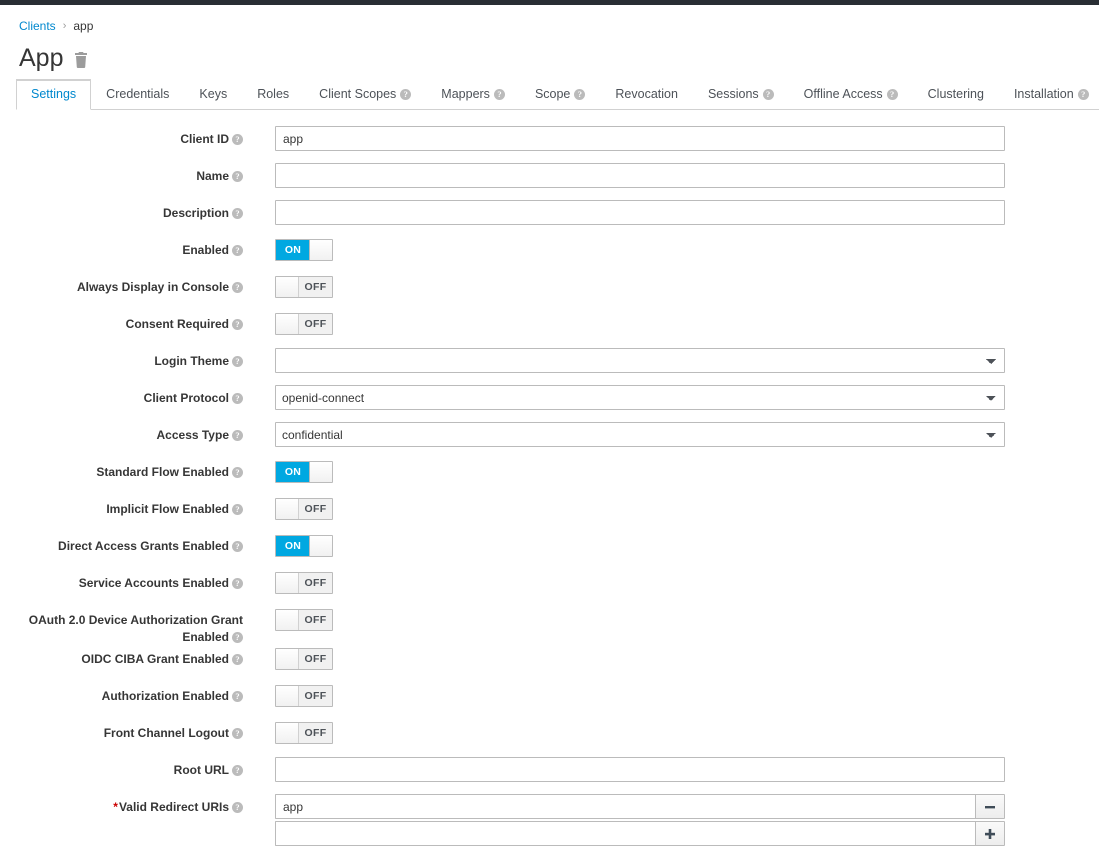 The height and width of the screenshot is (863, 1099). Describe the element at coordinates (191, 361) in the screenshot. I see `label-text: Login Theme` at that location.